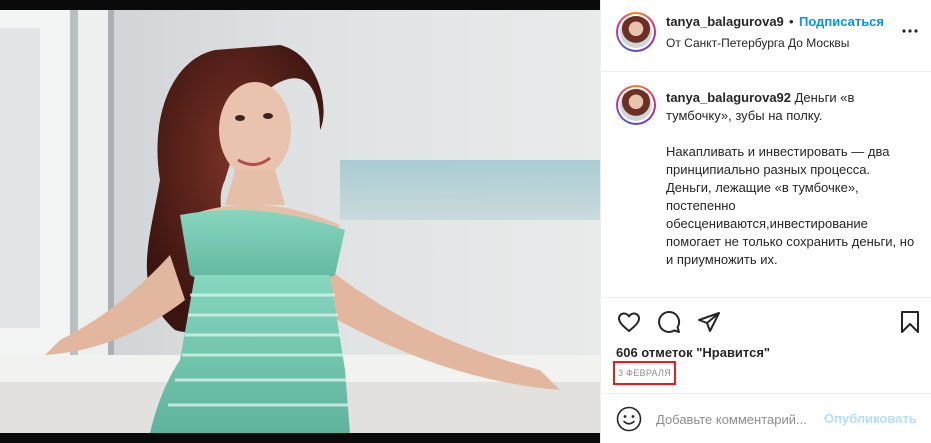 The height and width of the screenshot is (443, 931). I want to click on author-username: tanya_balagurova9, so click(725, 21).